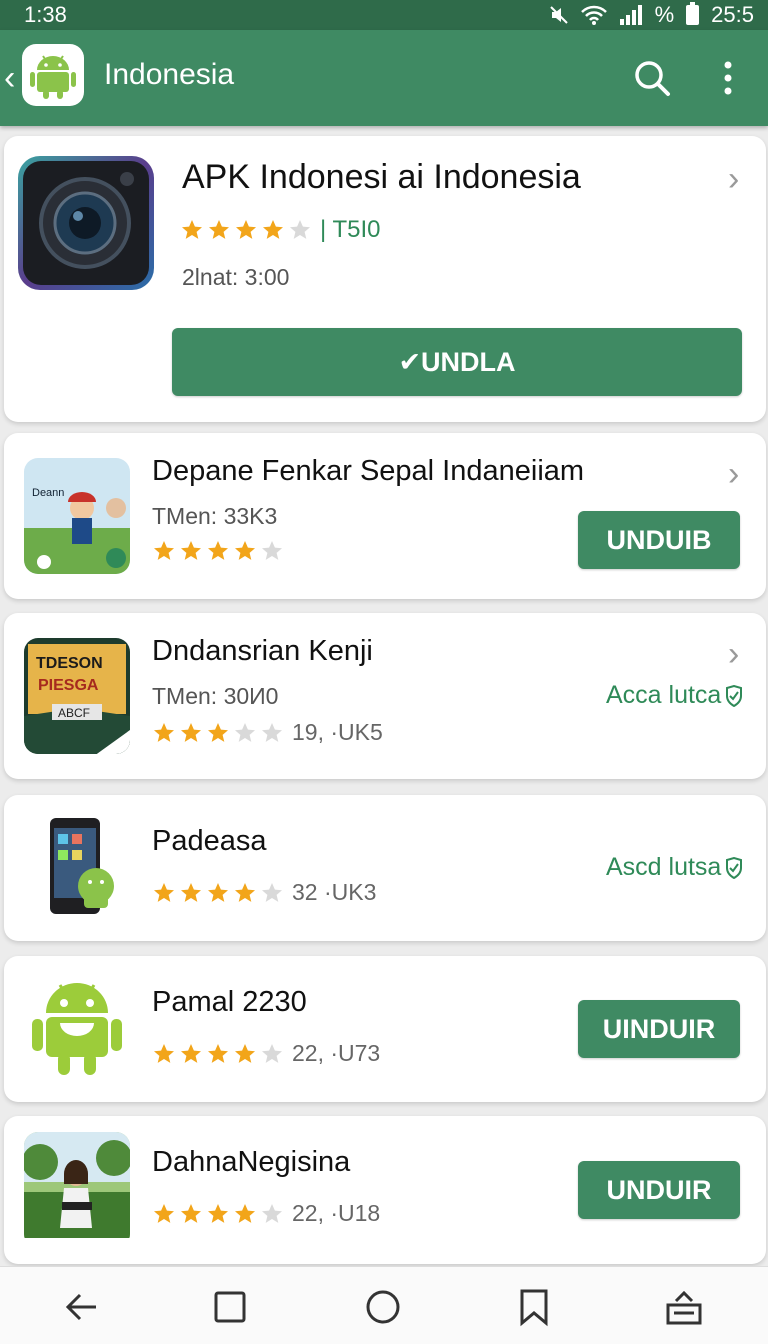 The image size is (768, 1344). What do you see at coordinates (385, 1190) in the screenshot?
I see `app-list-item: DahnaNegisina 22, ·U18 UNDUIR` at bounding box center [385, 1190].